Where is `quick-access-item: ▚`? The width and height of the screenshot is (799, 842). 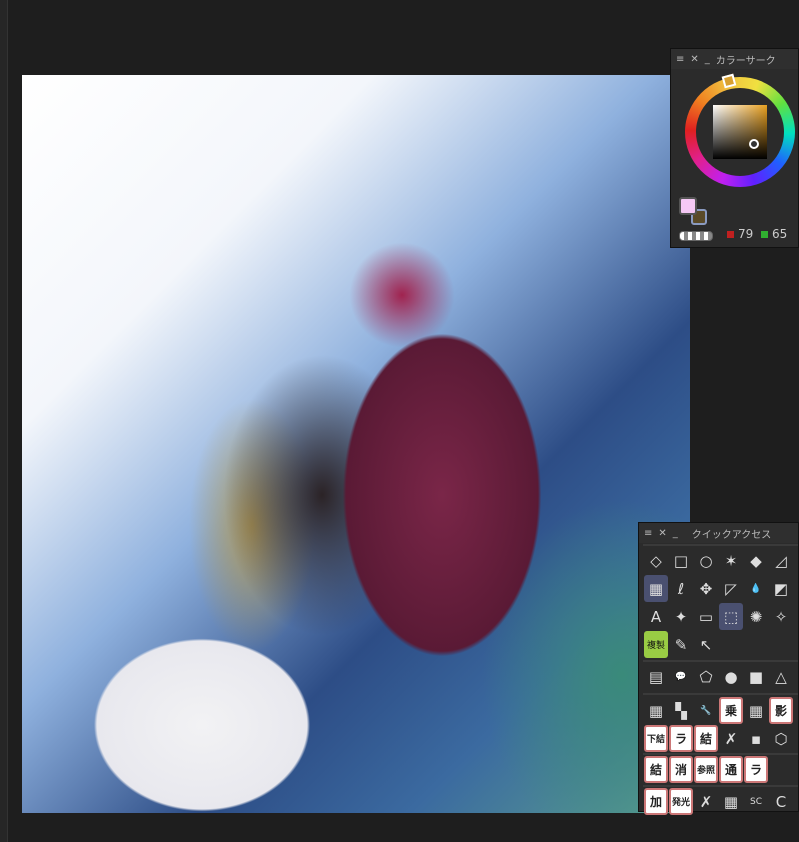 quick-access-item: ▚ is located at coordinates (681, 710).